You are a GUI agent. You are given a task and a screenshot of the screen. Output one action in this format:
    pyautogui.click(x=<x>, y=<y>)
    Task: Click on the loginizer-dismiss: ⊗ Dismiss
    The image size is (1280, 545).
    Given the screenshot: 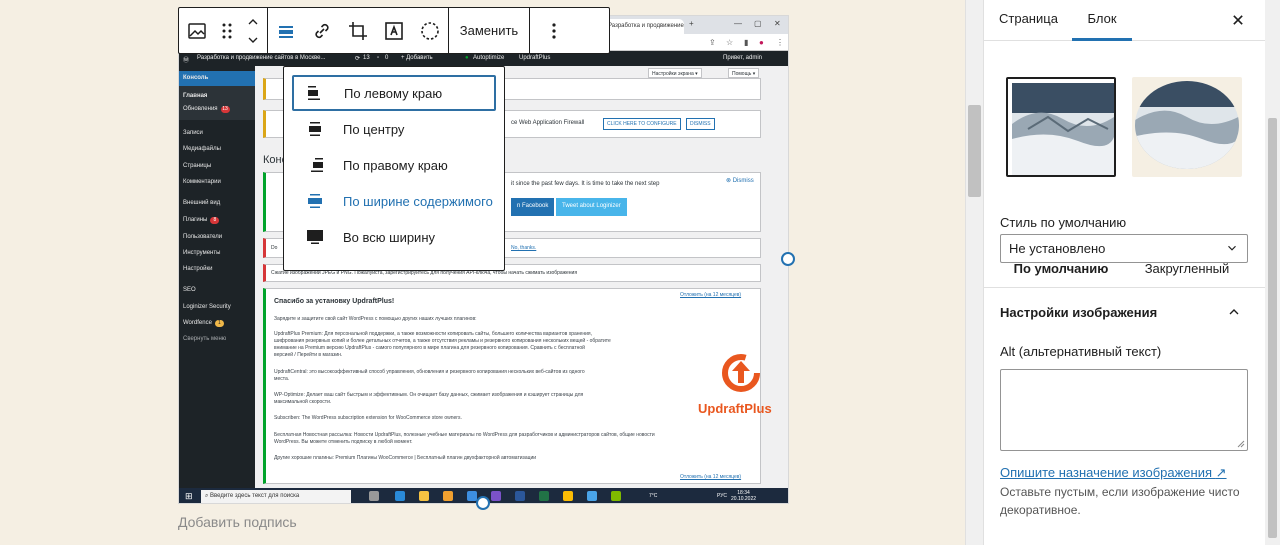 What is the action you would take?
    pyautogui.click(x=740, y=181)
    